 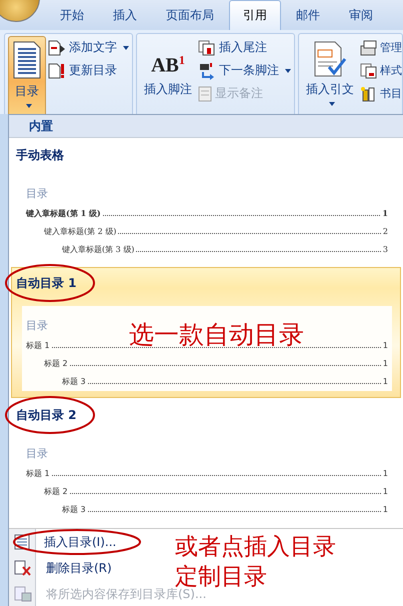 What do you see at coordinates (206, 126) in the screenshot?
I see `section-header: 内置` at bounding box center [206, 126].